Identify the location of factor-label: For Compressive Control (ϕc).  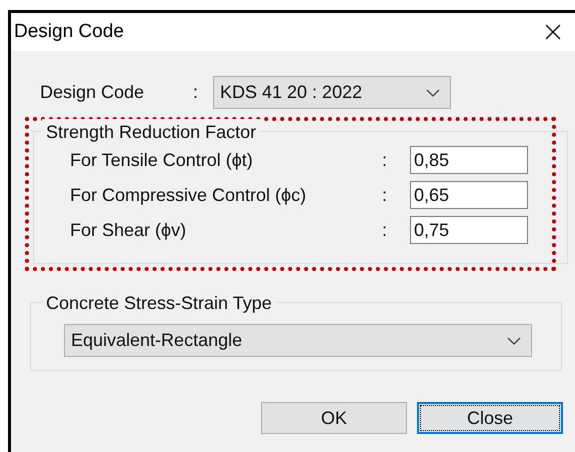
(189, 195).